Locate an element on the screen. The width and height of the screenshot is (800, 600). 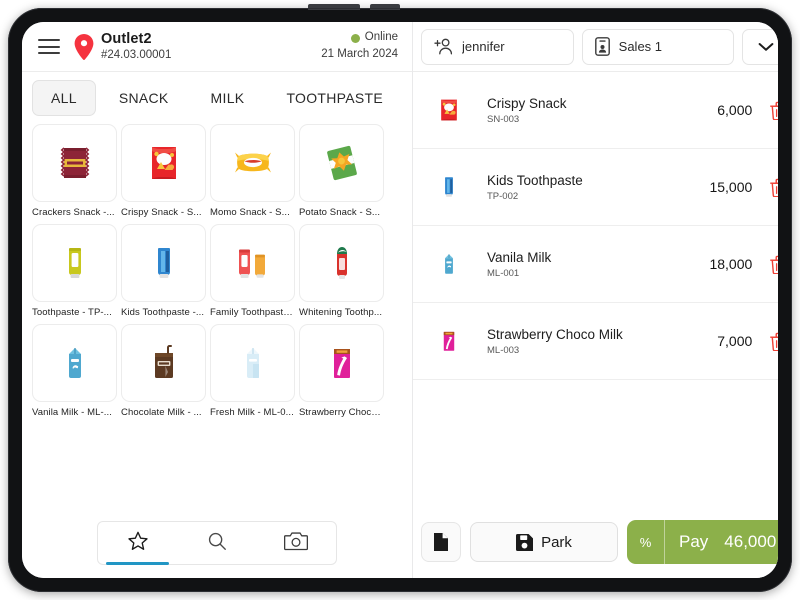
cart-item-row: Kids Toothpaste TP-002 15,000 is located at coordinates (595, 187).